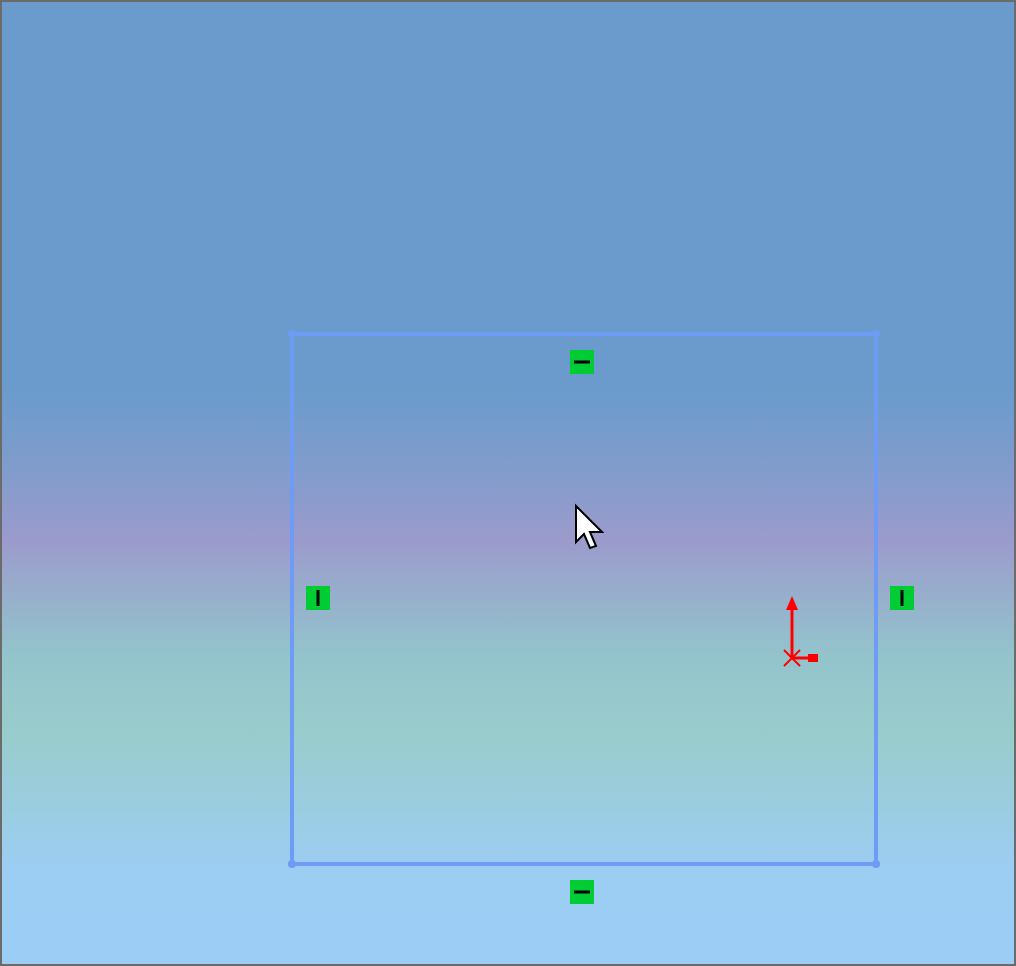 The height and width of the screenshot is (966, 1016). I want to click on cursor-icon, so click(590, 526).